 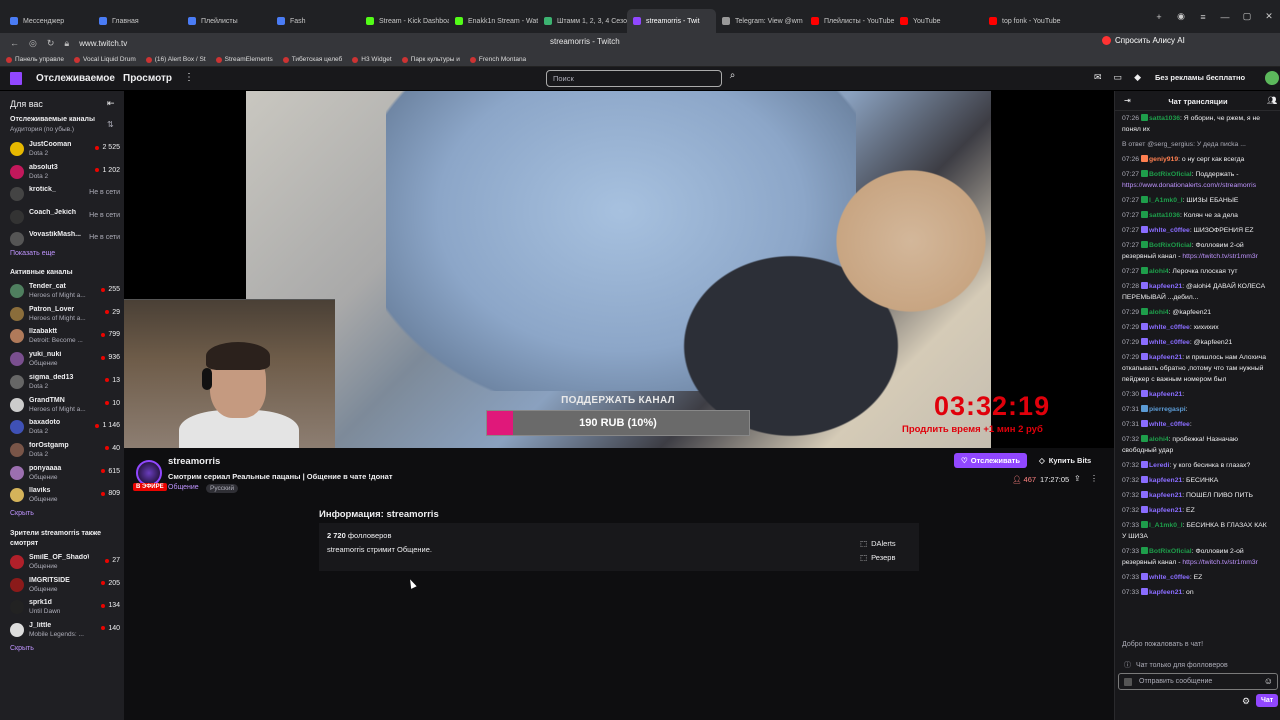 I want to click on chat-username: pierregaspi, so click(x=1167, y=409).